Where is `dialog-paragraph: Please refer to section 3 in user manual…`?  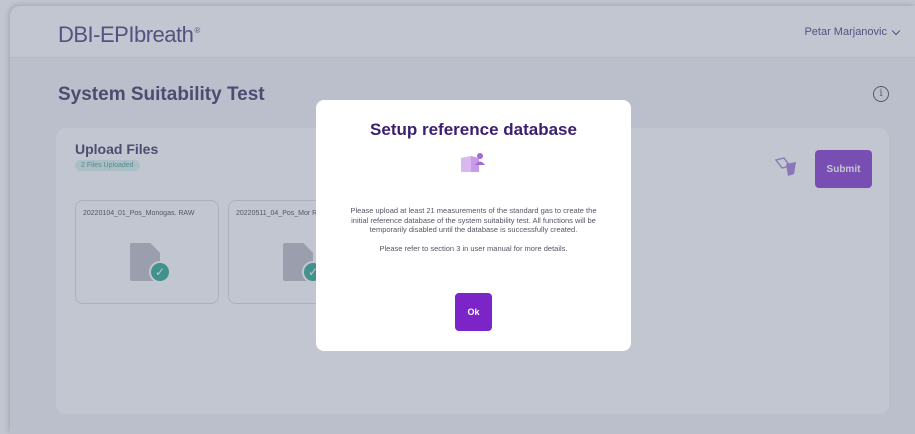
dialog-paragraph: Please refer to section 3 in user manual… is located at coordinates (473, 248).